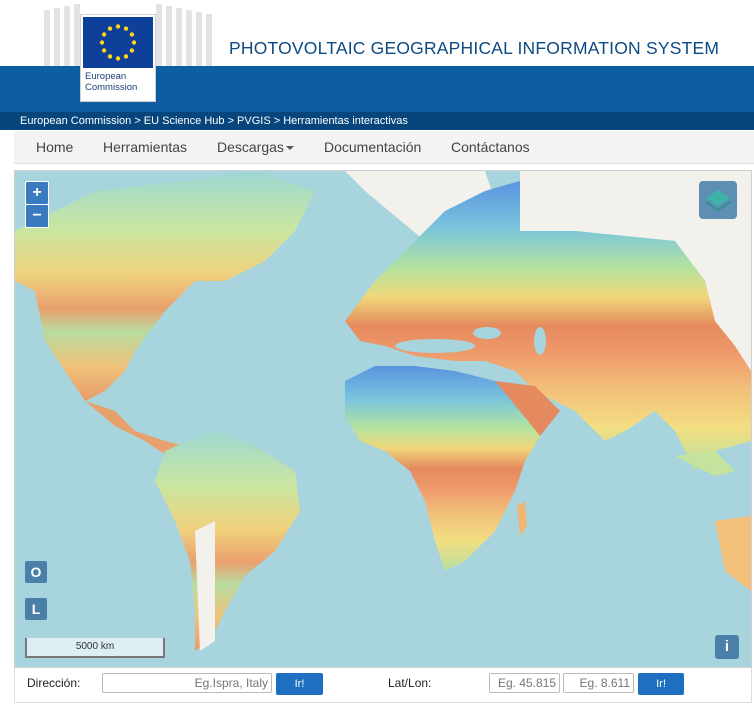 This screenshot has height=704, width=754. What do you see at coordinates (727, 647) in the screenshot?
I see `info-button: i` at bounding box center [727, 647].